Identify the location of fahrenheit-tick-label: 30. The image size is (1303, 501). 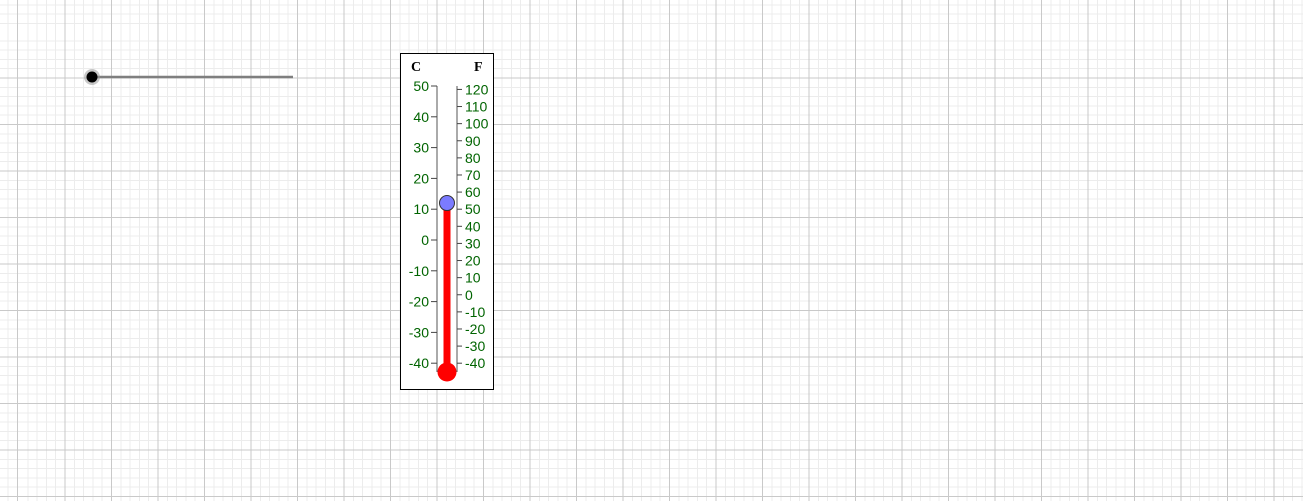
(473, 243).